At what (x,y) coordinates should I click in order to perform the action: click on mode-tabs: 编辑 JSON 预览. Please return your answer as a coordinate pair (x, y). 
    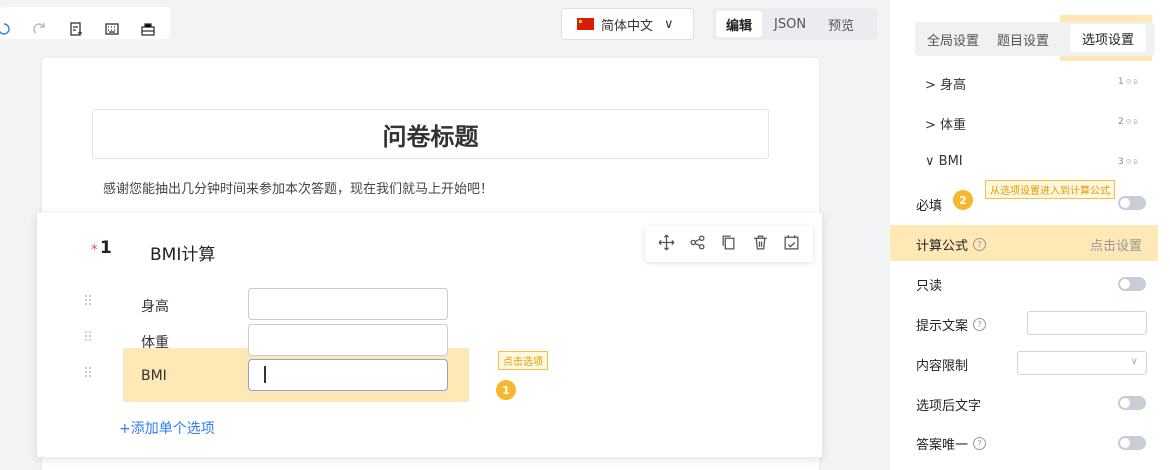
    Looking at the image, I should click on (795, 24).